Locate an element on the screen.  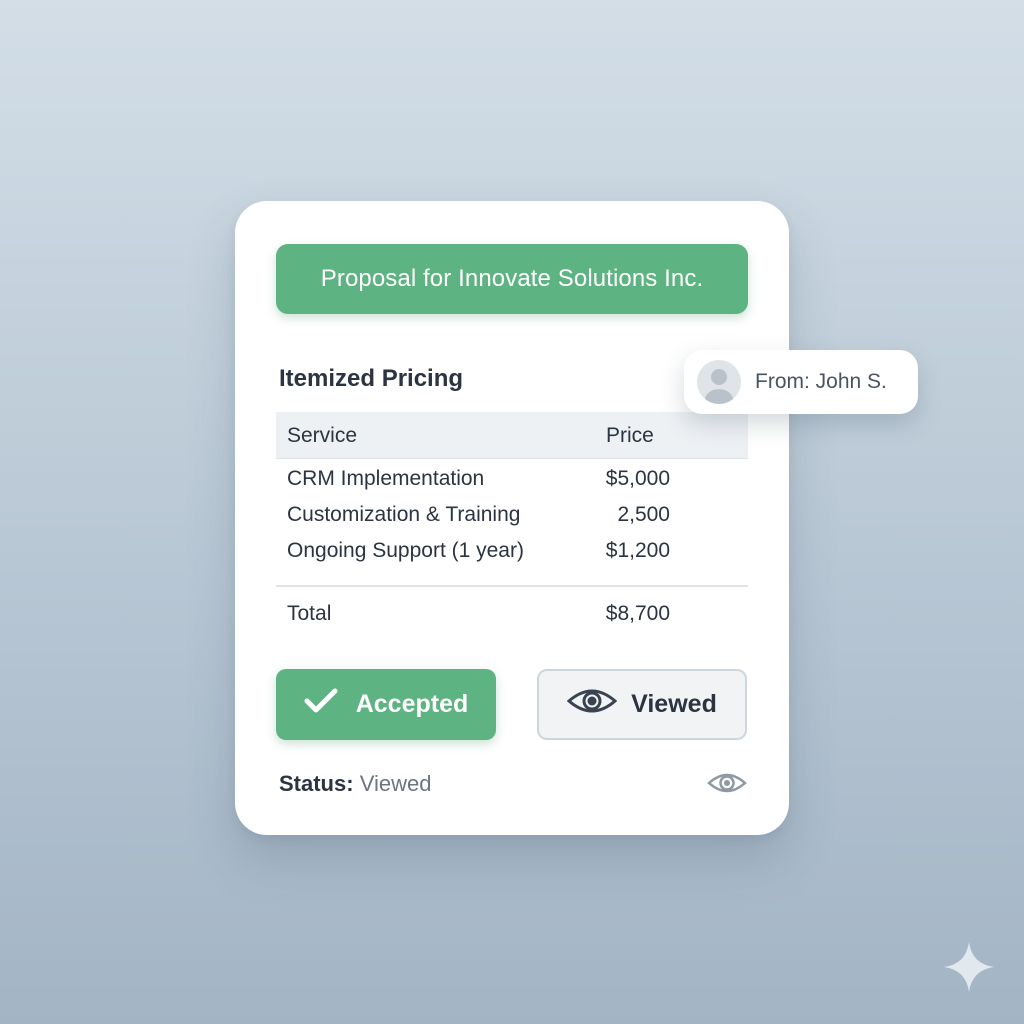
total-value: $8,700 is located at coordinates (637, 613).